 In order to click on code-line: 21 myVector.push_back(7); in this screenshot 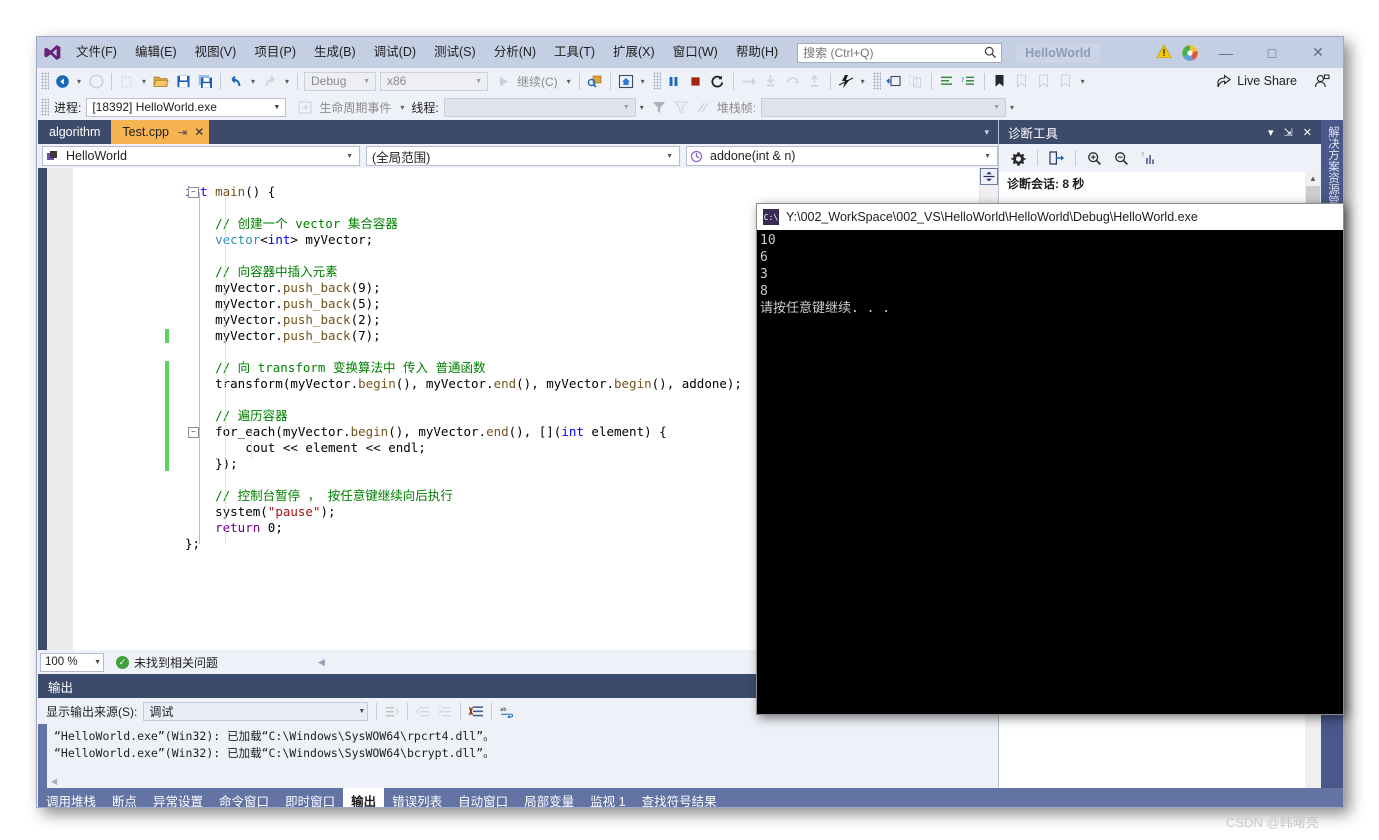, I will do `click(227, 336)`.